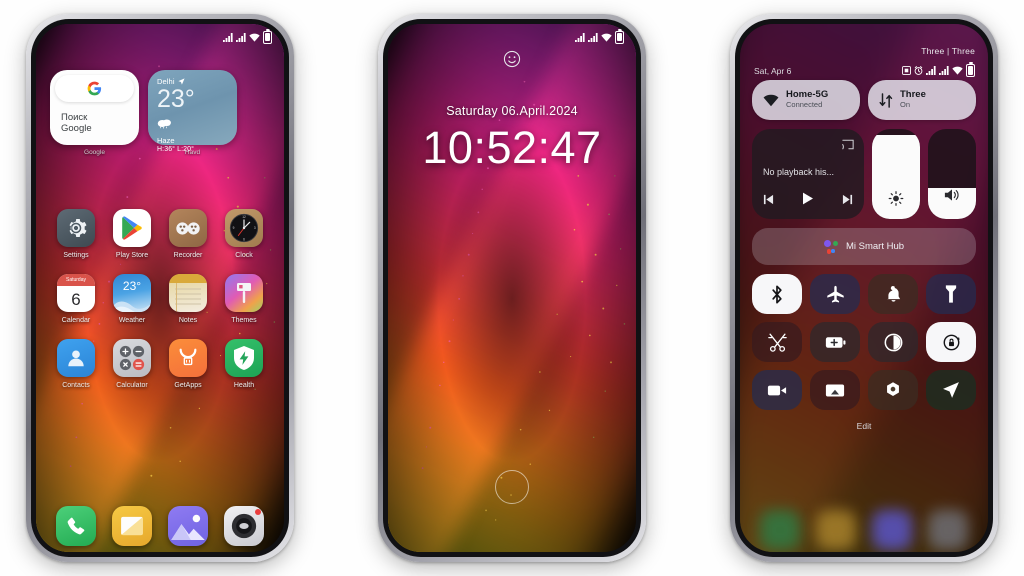 This screenshot has height=576, width=1024. Describe the element at coordinates (244, 364) in the screenshot. I see `app-health: Health` at that location.